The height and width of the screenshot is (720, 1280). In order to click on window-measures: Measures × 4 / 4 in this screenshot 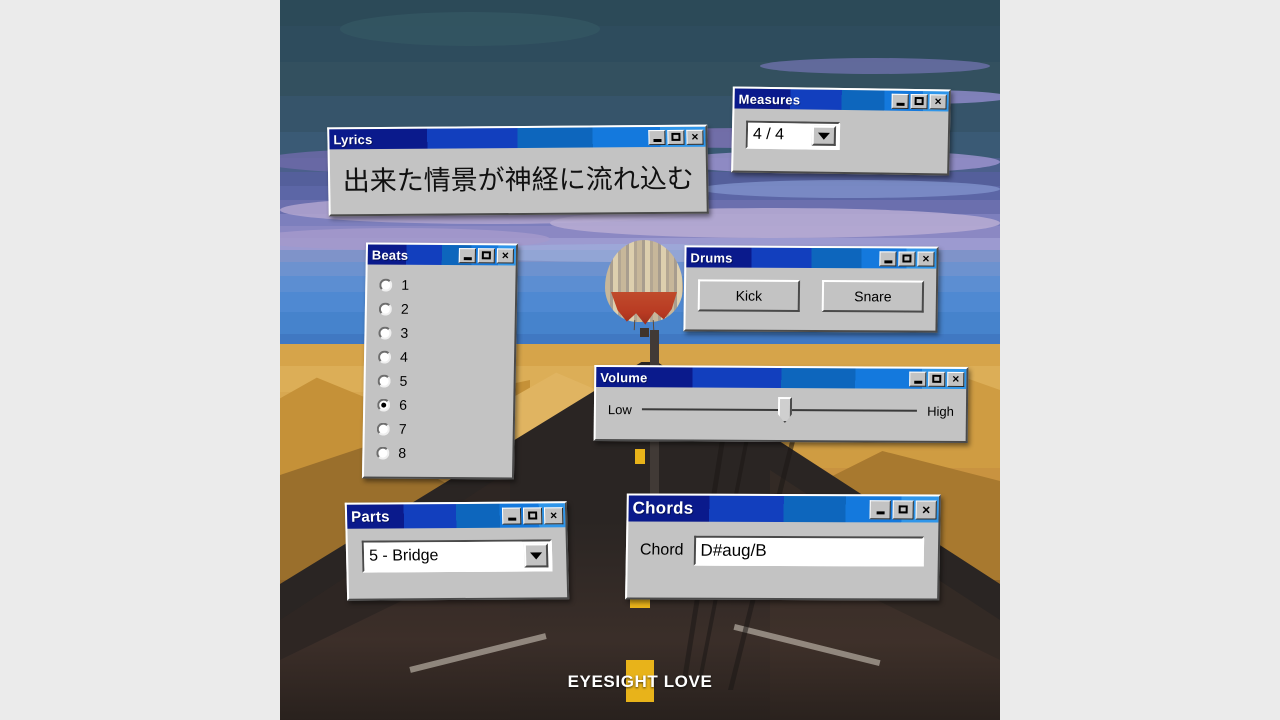, I will do `click(841, 131)`.